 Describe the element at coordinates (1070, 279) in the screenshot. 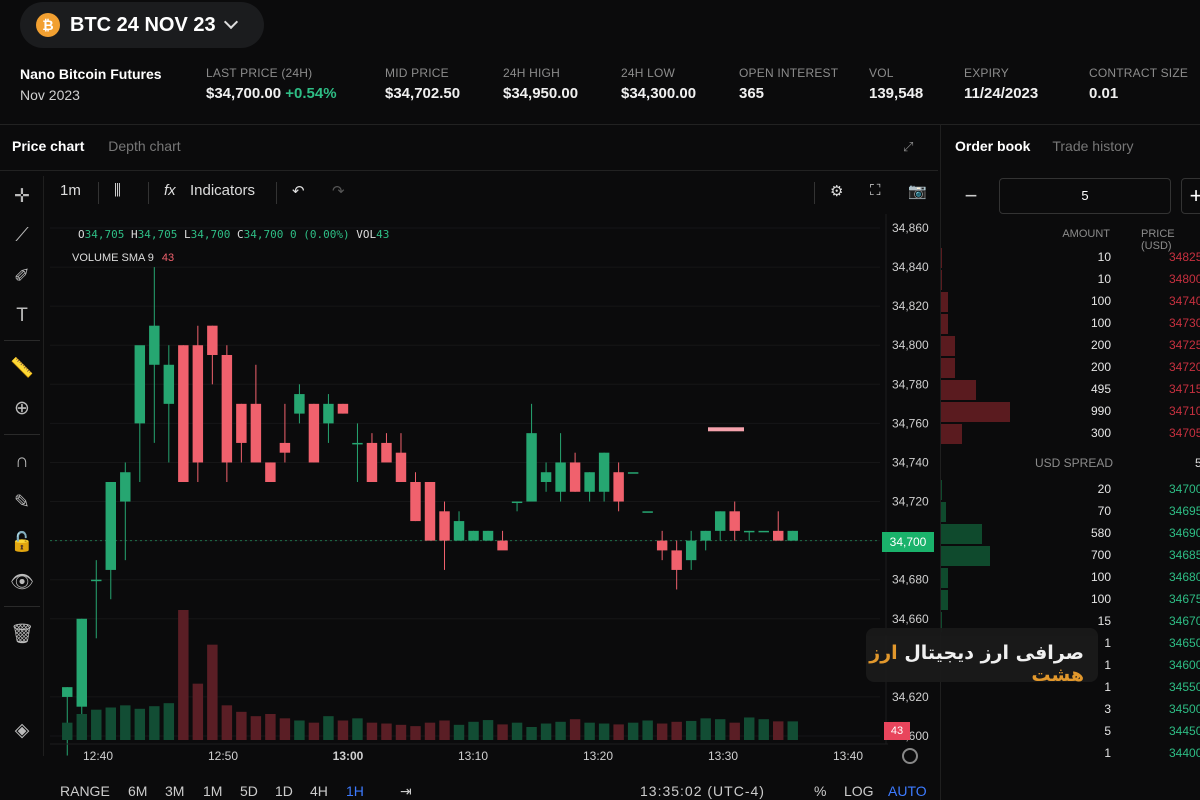

I see `ask-row: 10 34800` at that location.